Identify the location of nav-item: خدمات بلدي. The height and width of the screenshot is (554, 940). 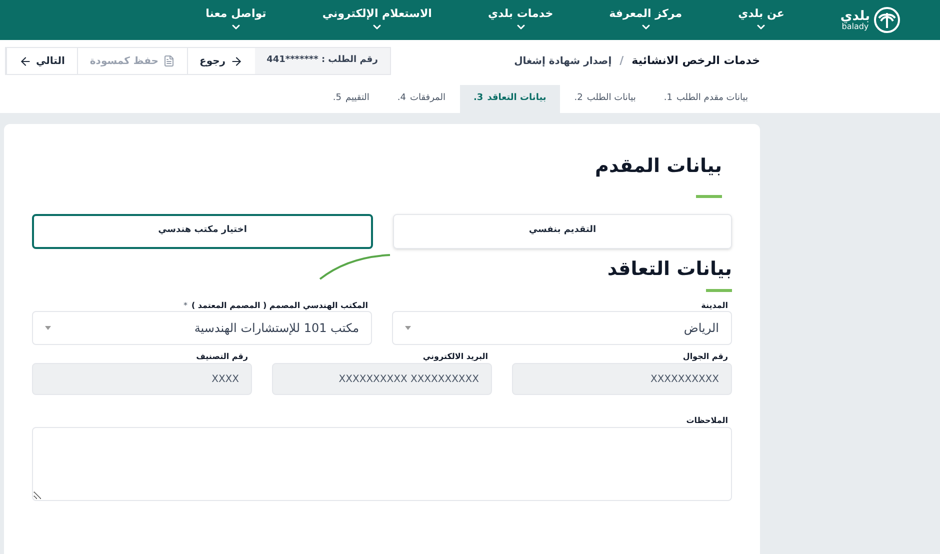
(521, 20).